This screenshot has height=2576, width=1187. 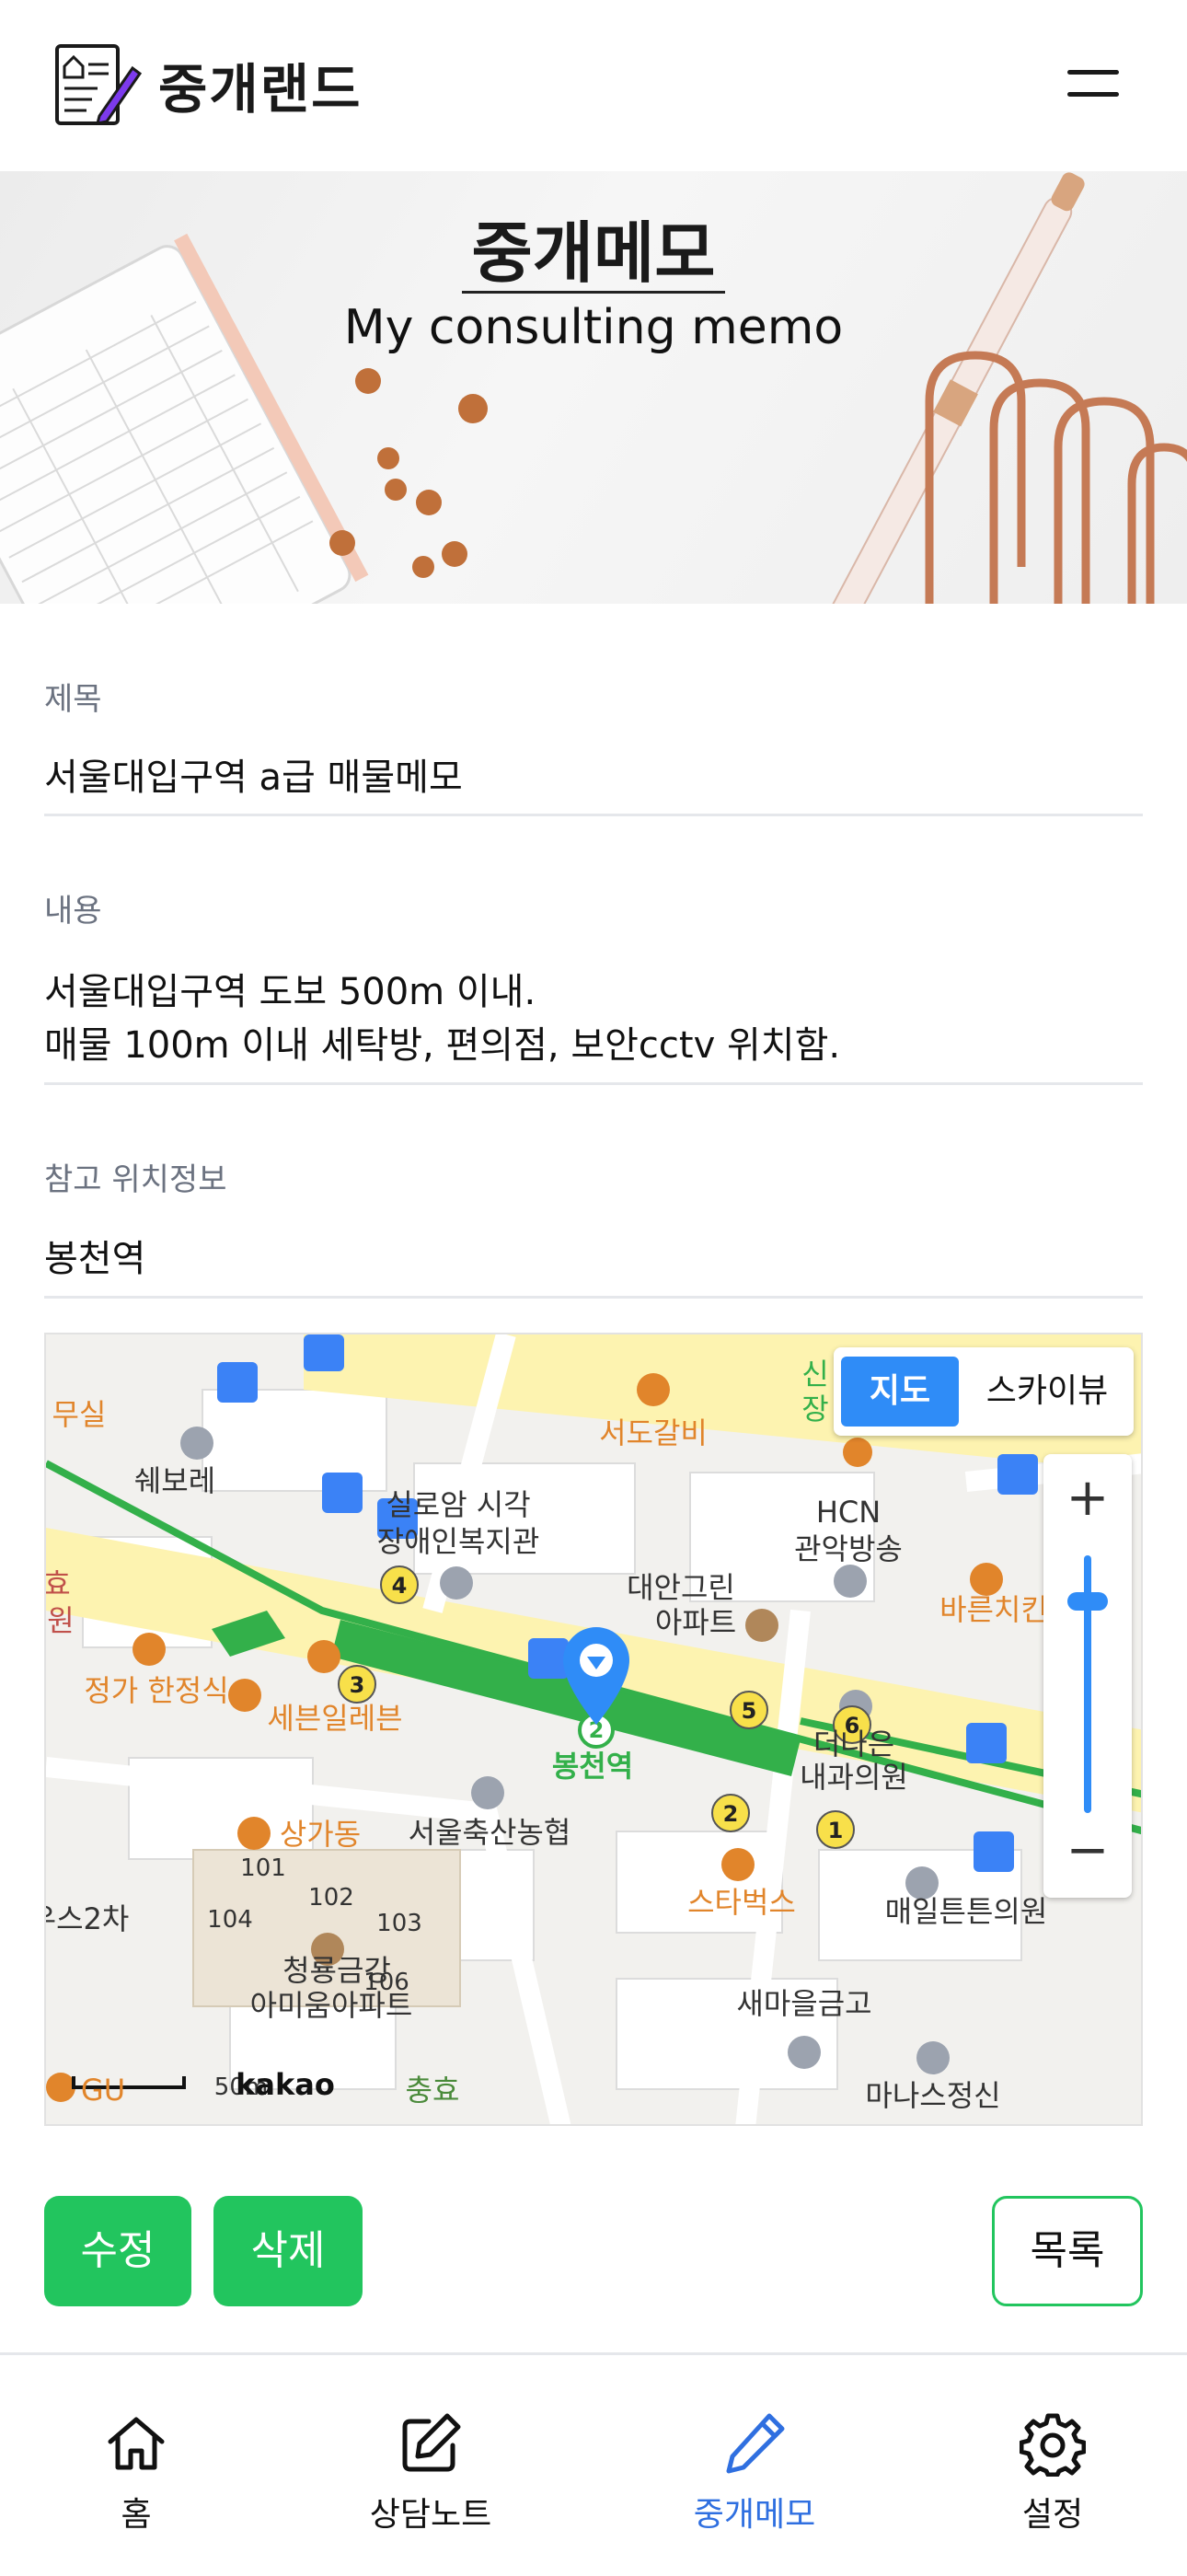 What do you see at coordinates (156, 1690) in the screenshot?
I see `map-label: 정가 한정식` at bounding box center [156, 1690].